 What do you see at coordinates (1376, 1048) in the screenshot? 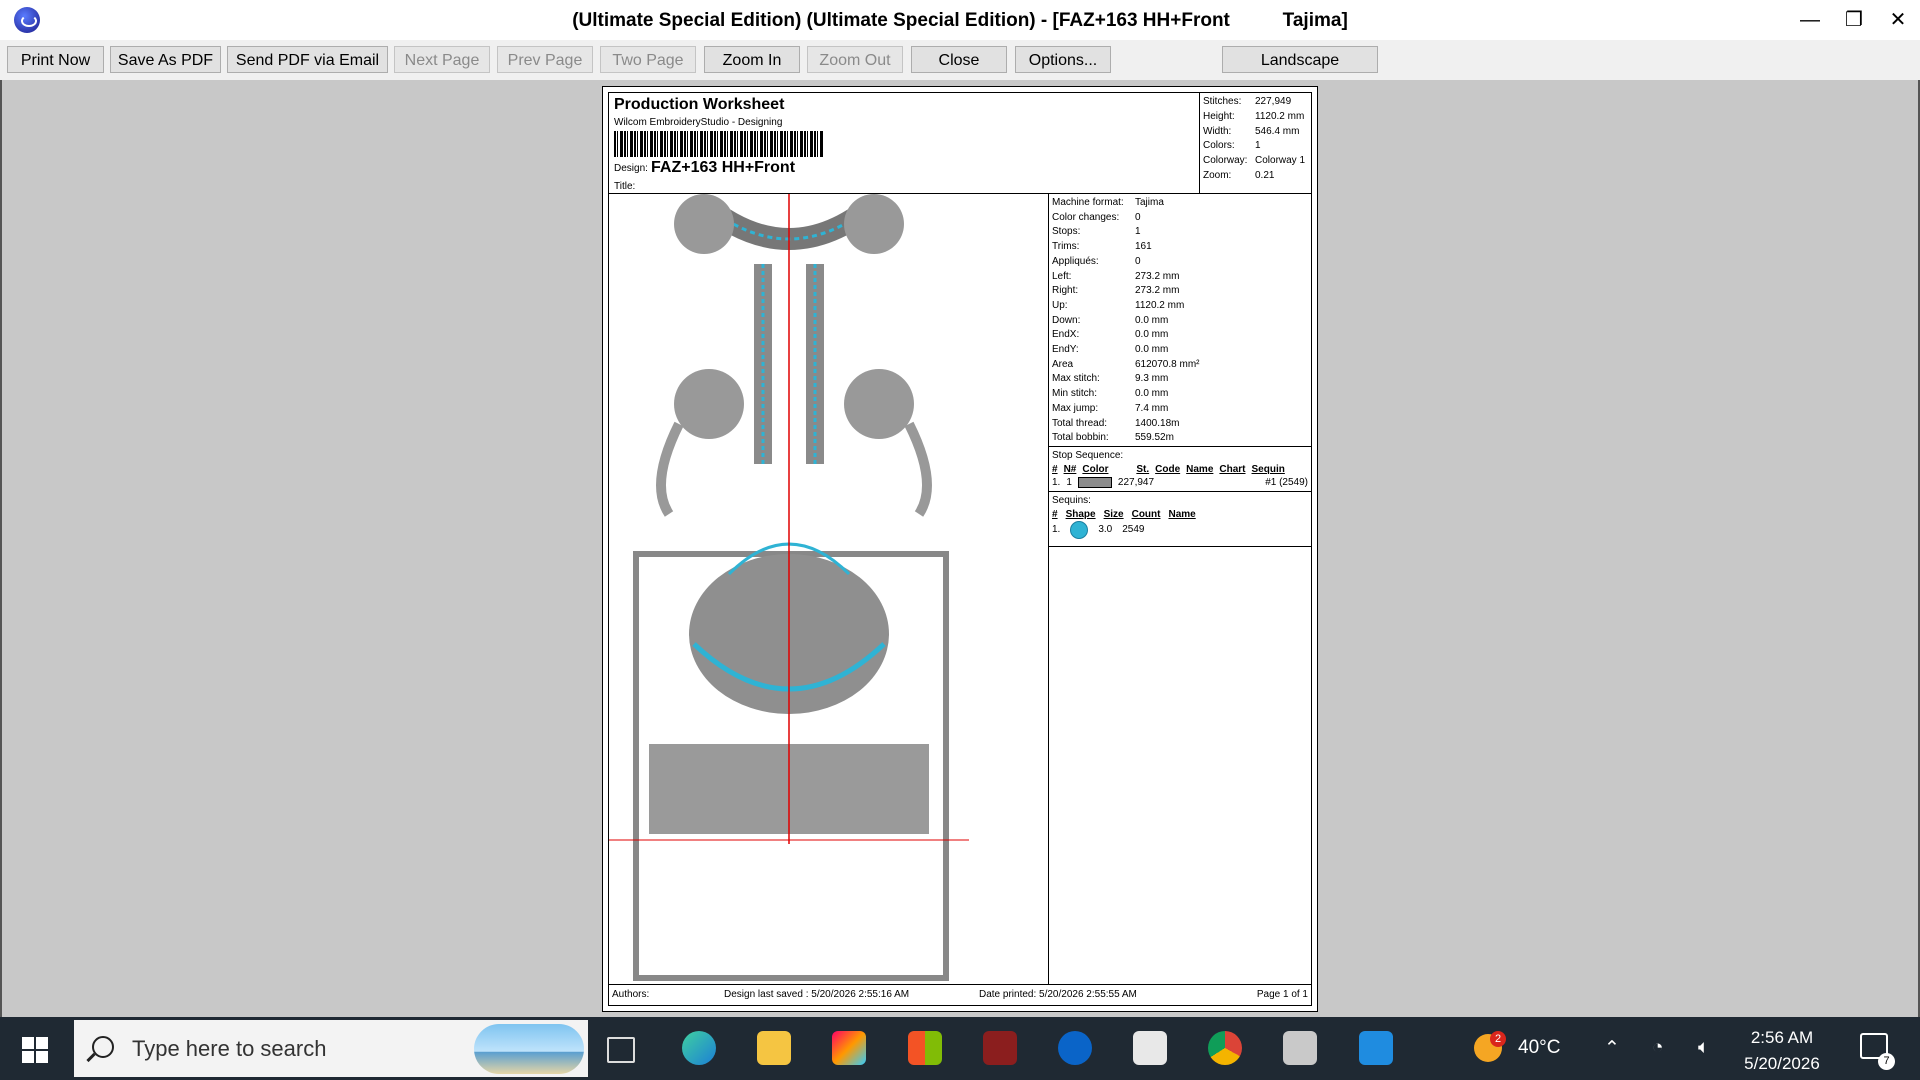
I see `photos-icon` at bounding box center [1376, 1048].